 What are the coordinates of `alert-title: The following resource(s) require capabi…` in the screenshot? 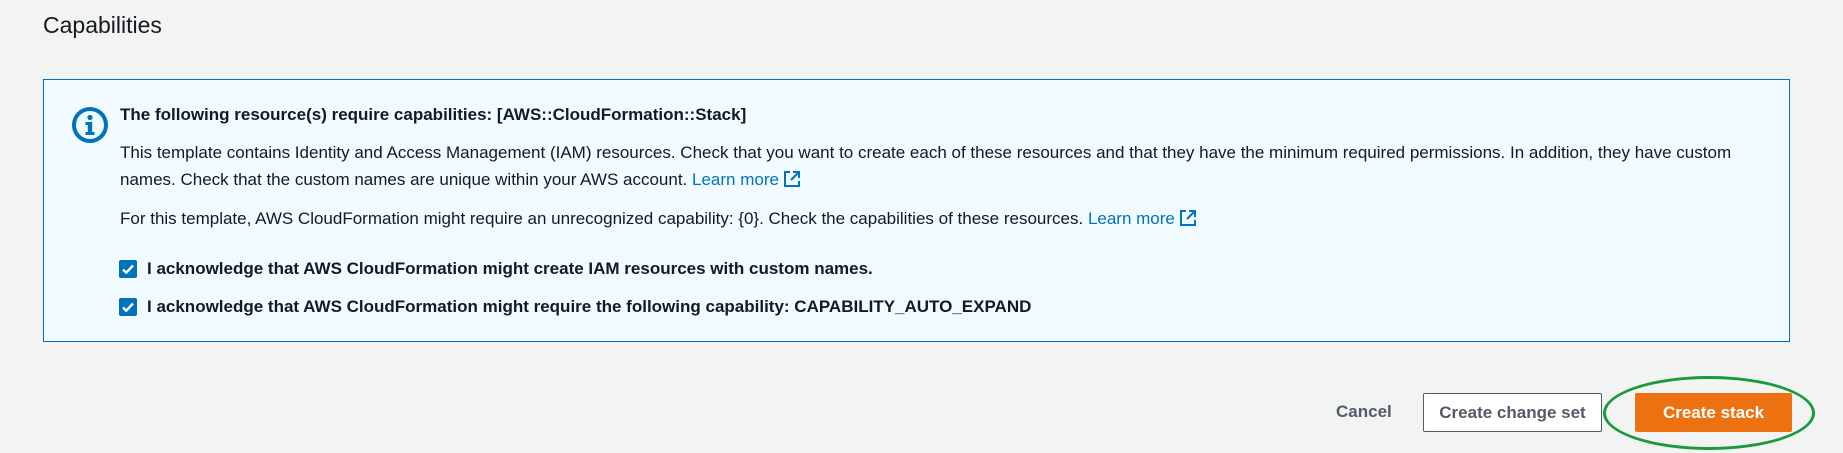 It's located at (433, 114).